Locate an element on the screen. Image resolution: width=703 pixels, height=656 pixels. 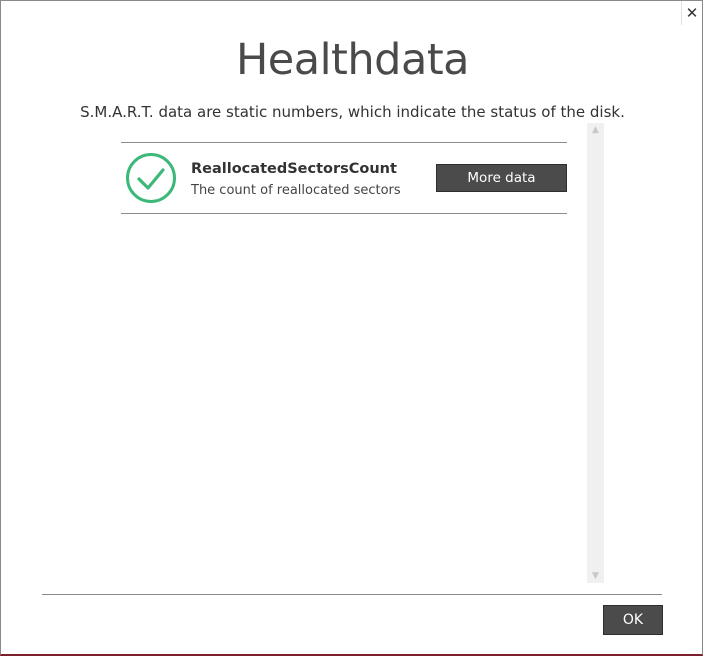
more-data-button: More data is located at coordinates (501, 178).